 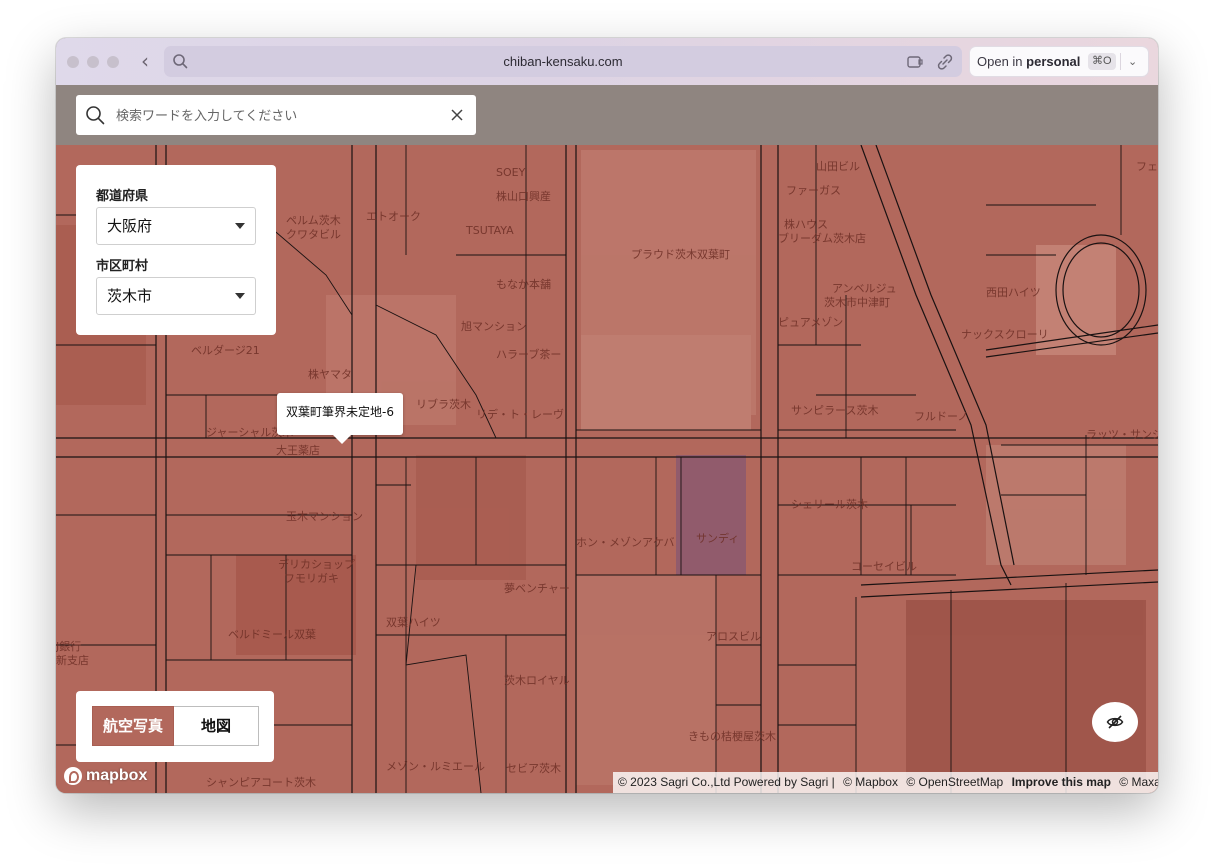 What do you see at coordinates (489, 230) in the screenshot?
I see `map-place-label: TSUTAYA` at bounding box center [489, 230].